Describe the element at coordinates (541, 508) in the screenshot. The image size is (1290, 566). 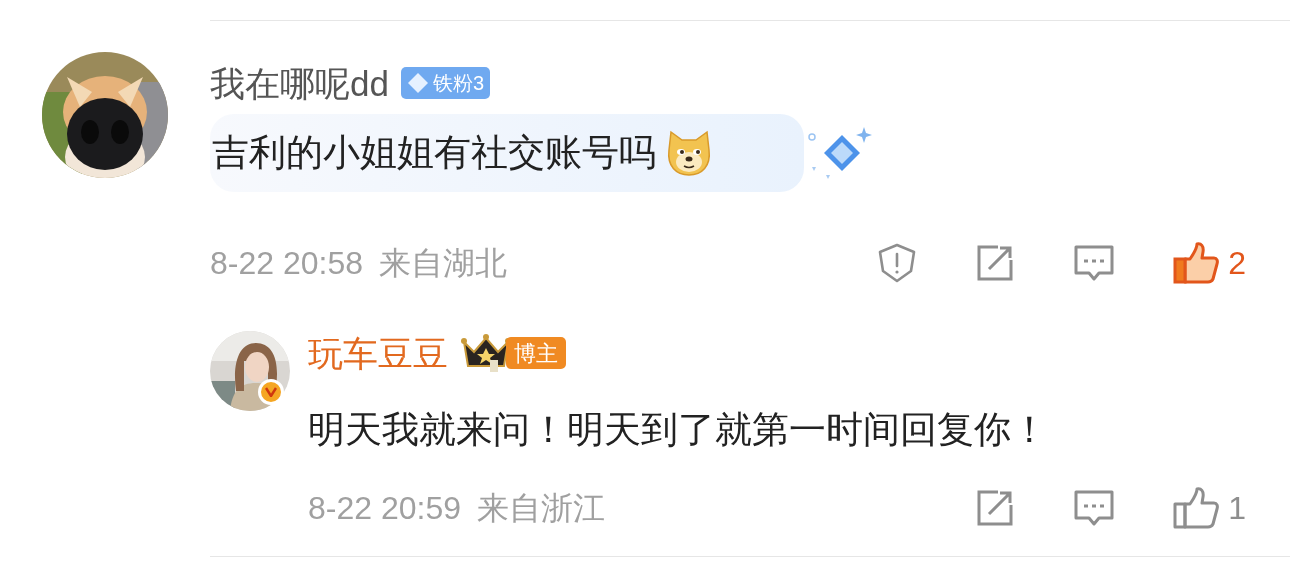
I see `comment-location: 来自浙江` at that location.